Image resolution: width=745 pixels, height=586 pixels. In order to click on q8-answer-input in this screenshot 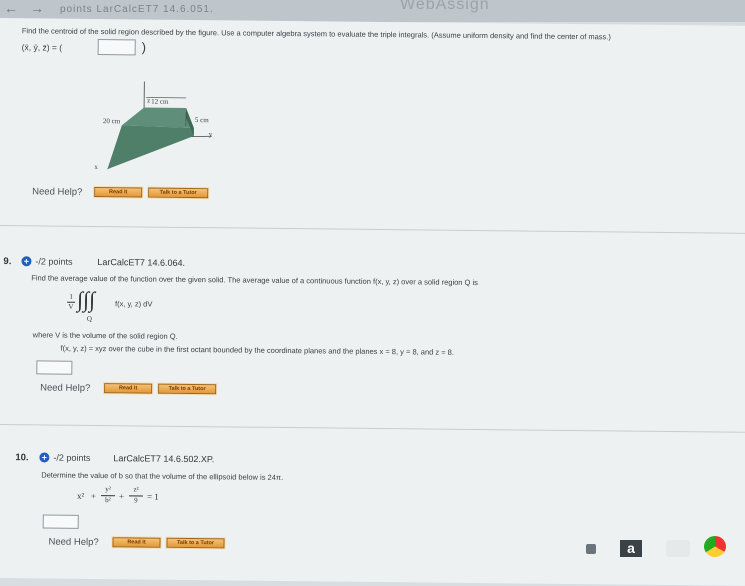, I will do `click(117, 47)`.